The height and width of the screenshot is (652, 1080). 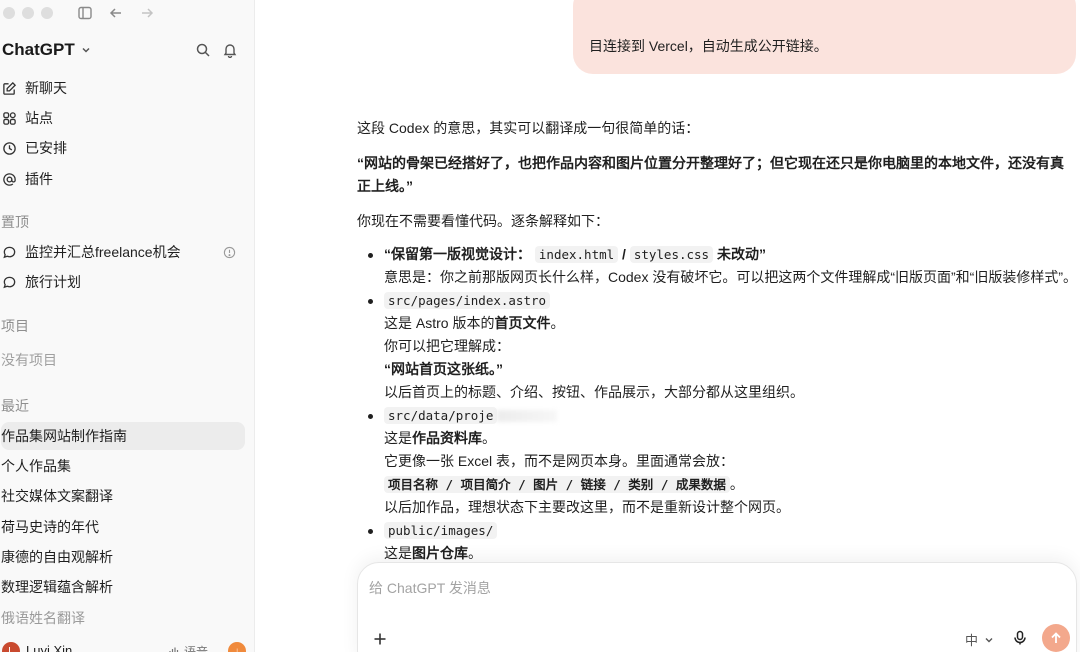 What do you see at coordinates (237, 647) in the screenshot?
I see `download-badge: ↓` at bounding box center [237, 647].